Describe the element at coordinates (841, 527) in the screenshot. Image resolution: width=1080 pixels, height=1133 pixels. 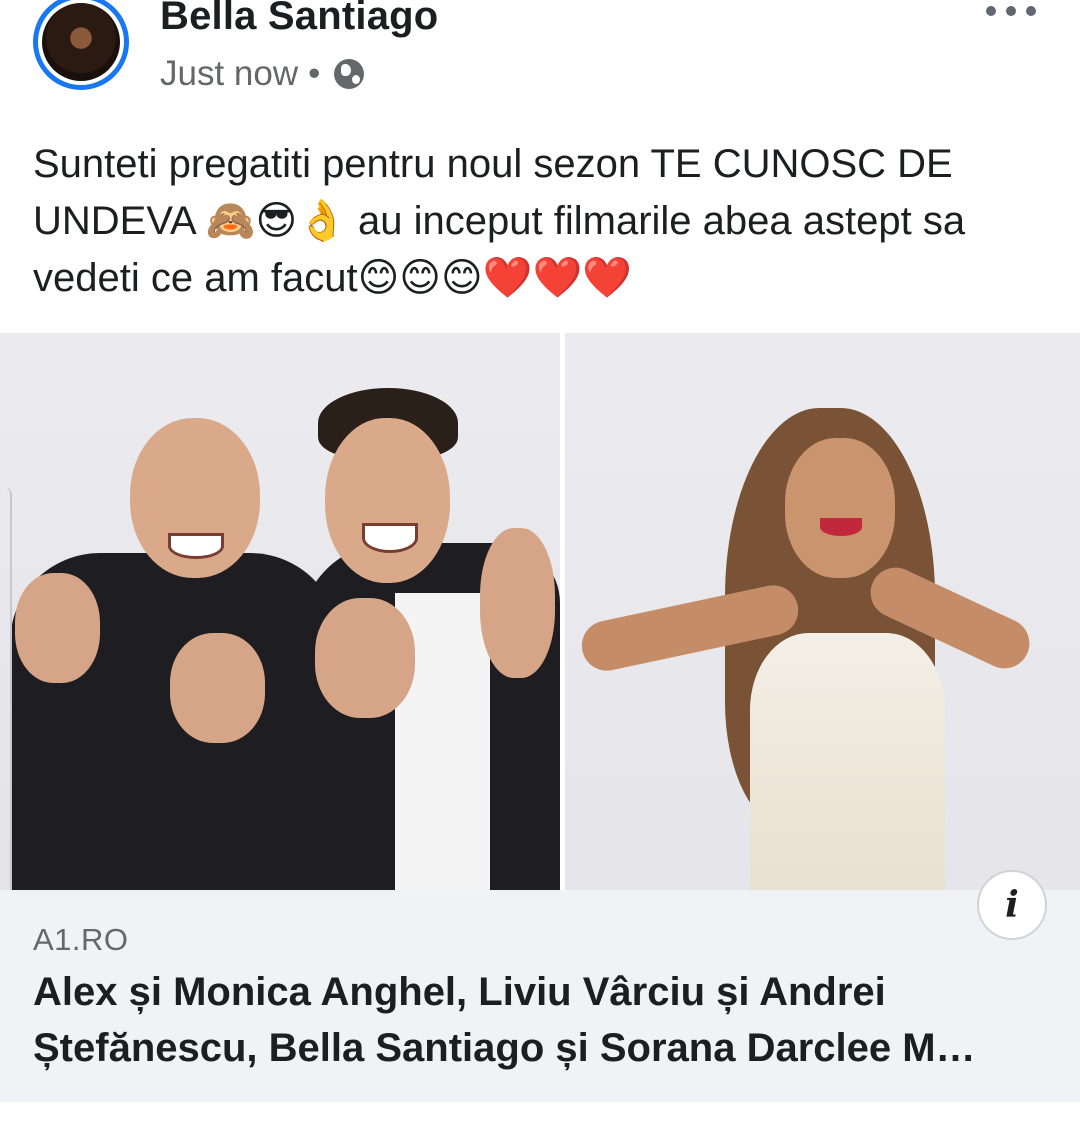
I see `lips-shape` at that location.